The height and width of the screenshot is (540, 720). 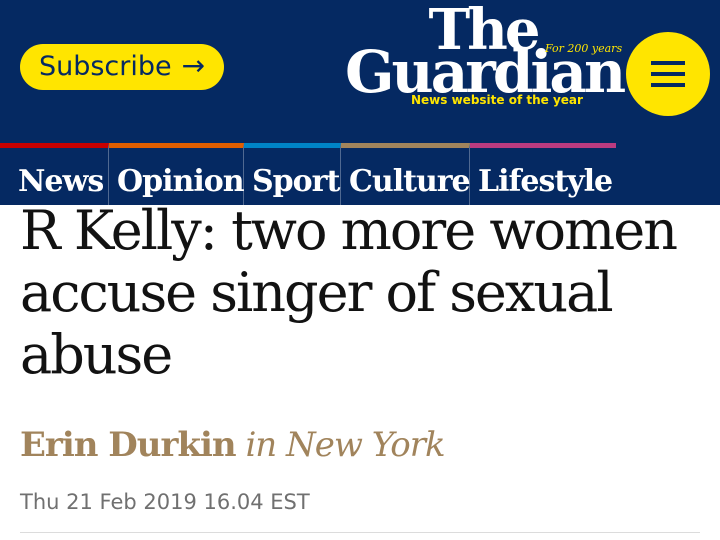 I want to click on menu-button, so click(x=668, y=74).